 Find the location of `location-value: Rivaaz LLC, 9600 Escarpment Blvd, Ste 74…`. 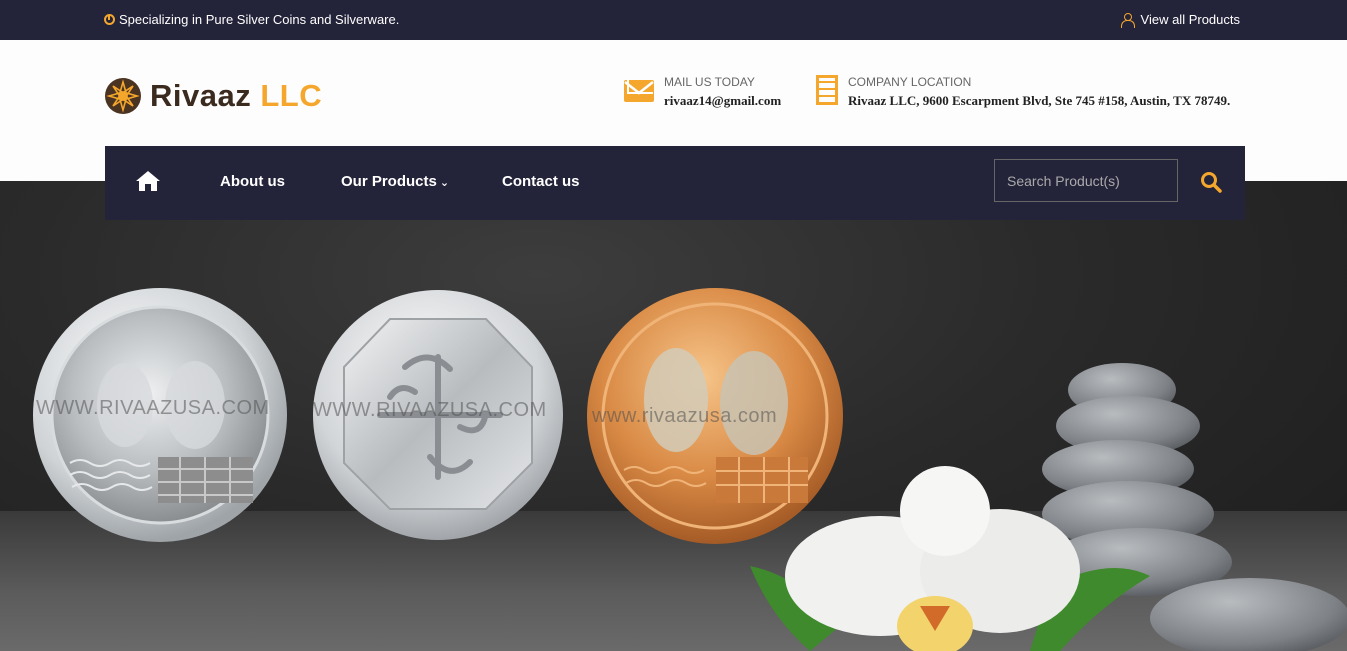

location-value: Rivaaz LLC, 9600 Escarpment Blvd, Ste 74… is located at coordinates (1039, 100).